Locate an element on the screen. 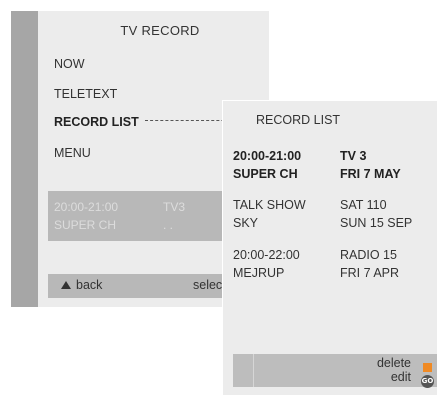 The height and width of the screenshot is (395, 437). entry-3-date: FRI 7 APR is located at coordinates (369, 273).